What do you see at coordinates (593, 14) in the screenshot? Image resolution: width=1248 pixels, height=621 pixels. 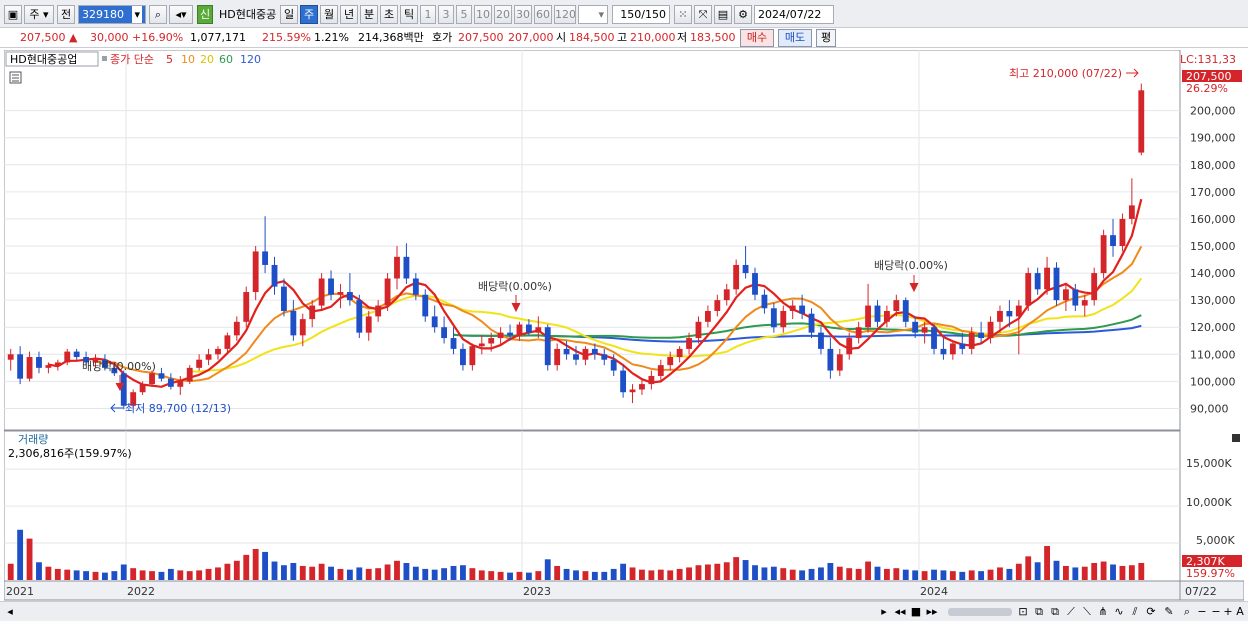 I see `custom-interval-select: ▾` at bounding box center [593, 14].